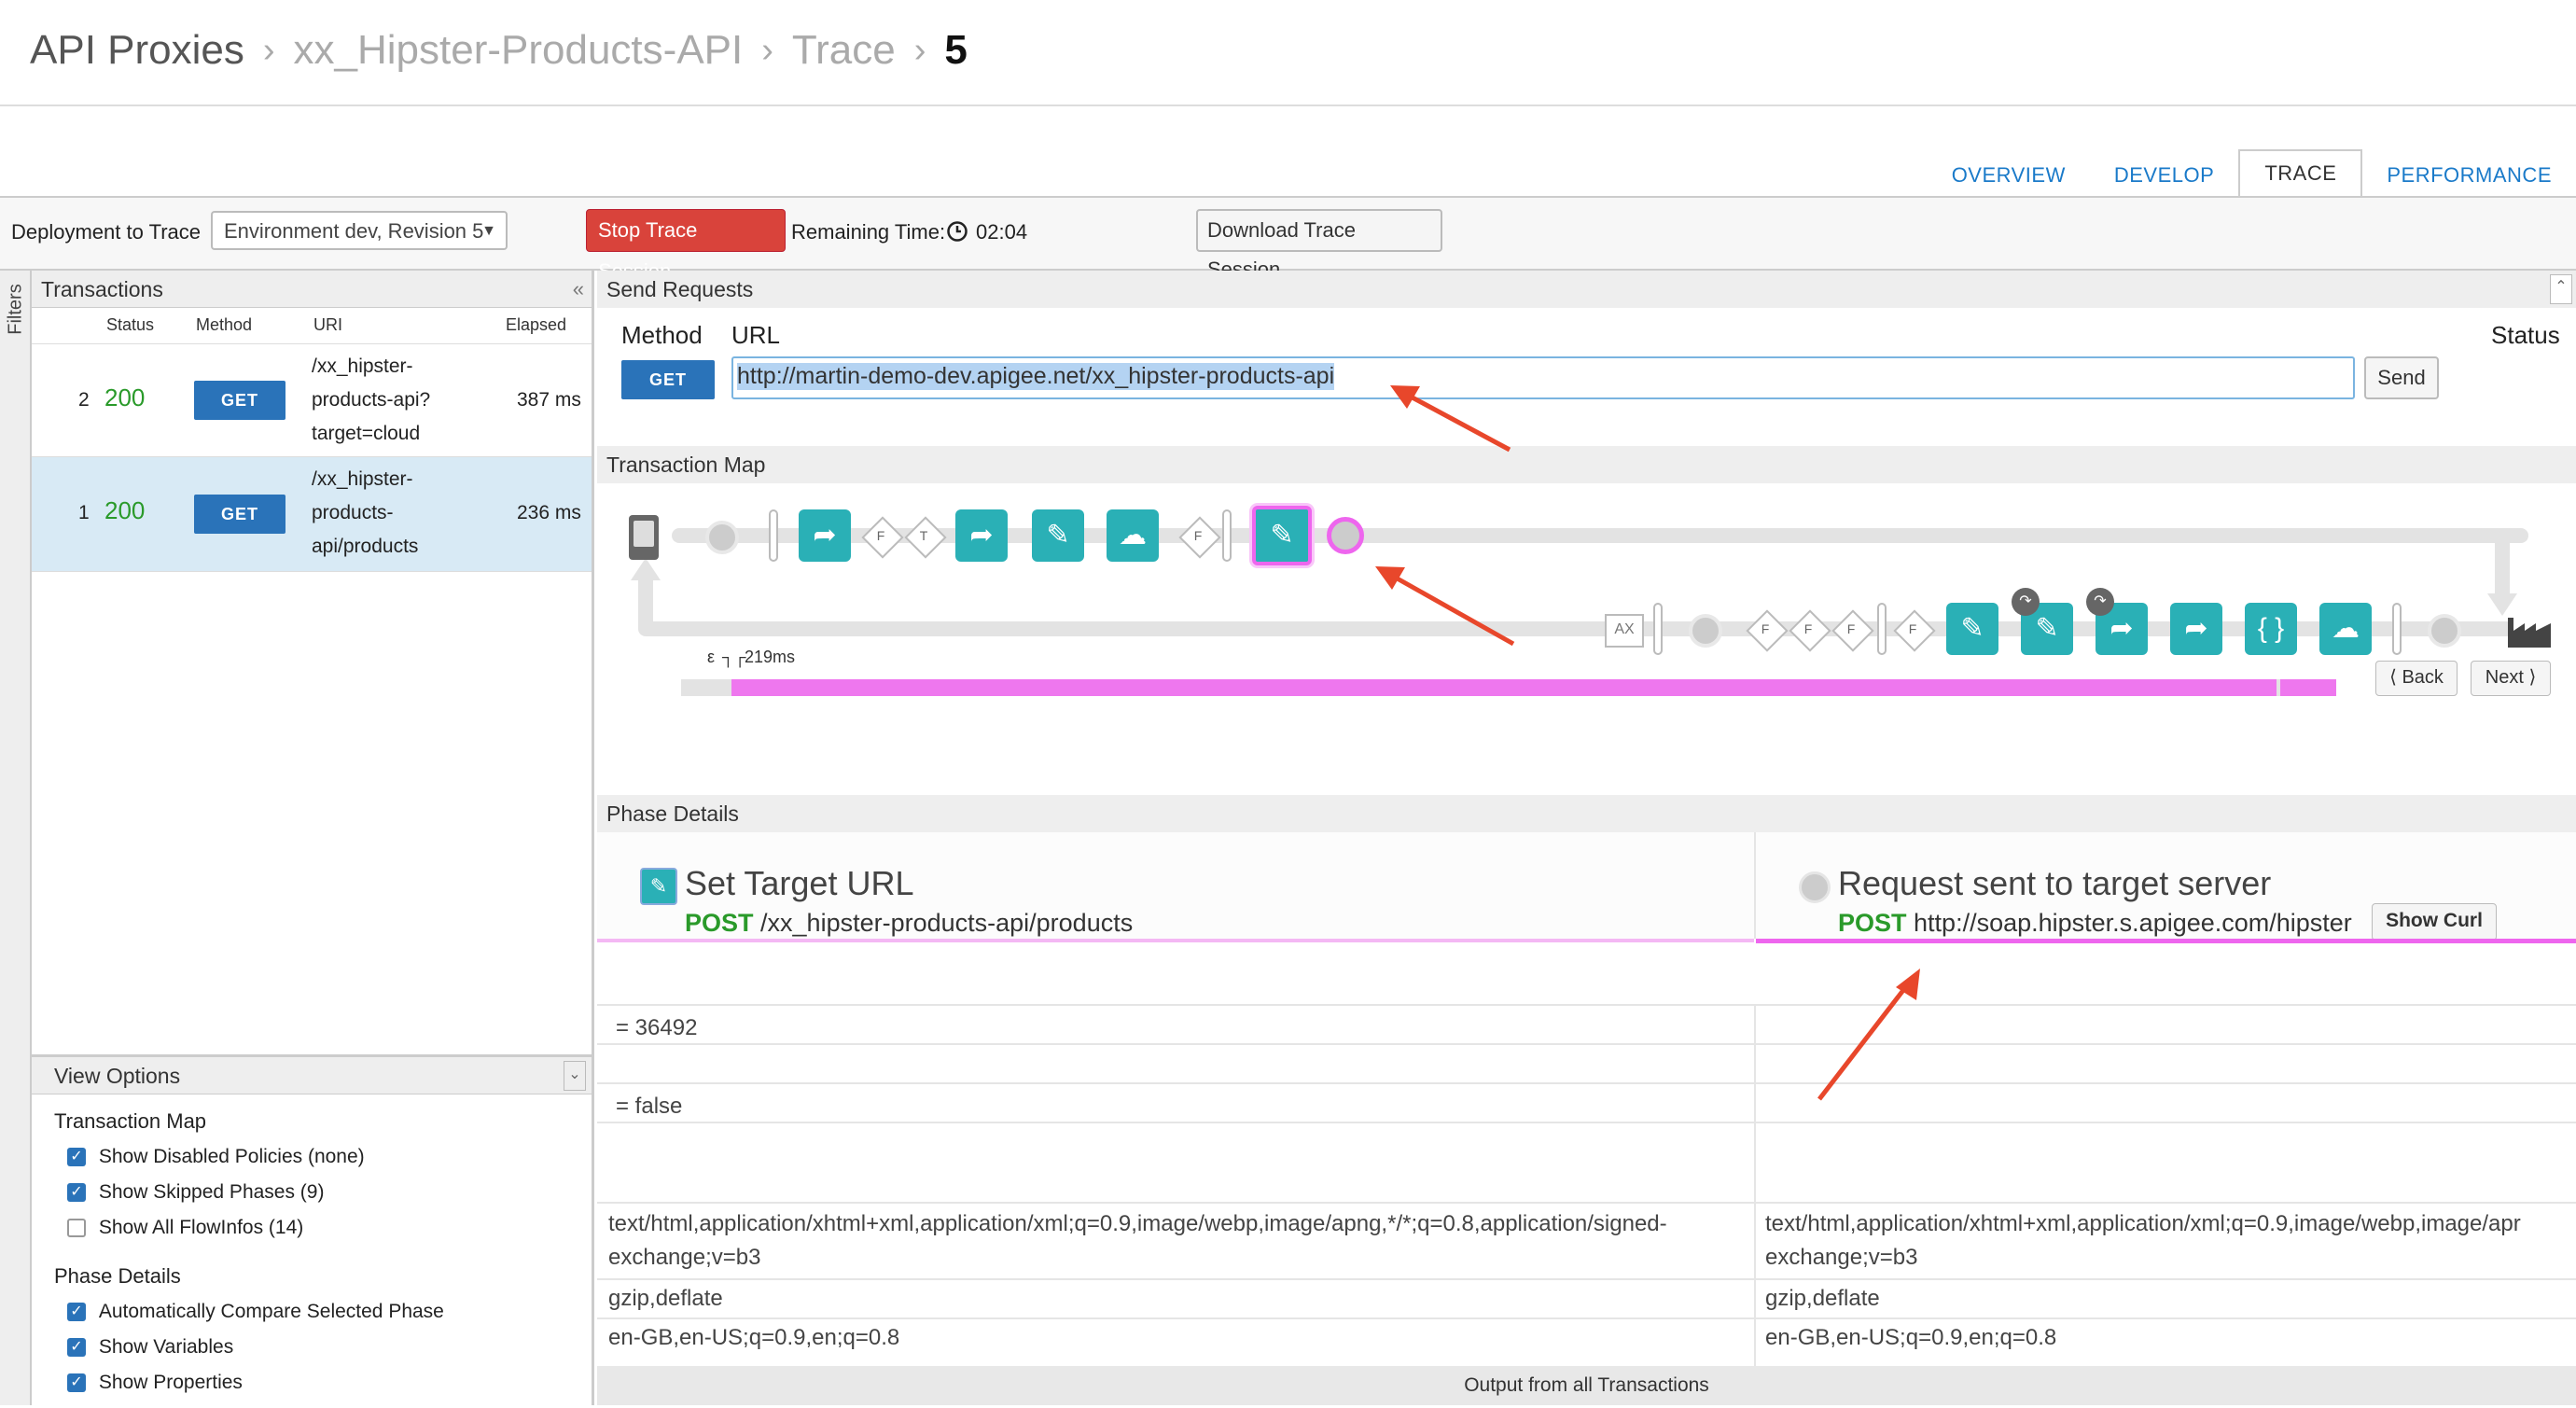 This screenshot has height=1408, width=2576. I want to click on option-show-variables: Show Variables, so click(323, 1347).